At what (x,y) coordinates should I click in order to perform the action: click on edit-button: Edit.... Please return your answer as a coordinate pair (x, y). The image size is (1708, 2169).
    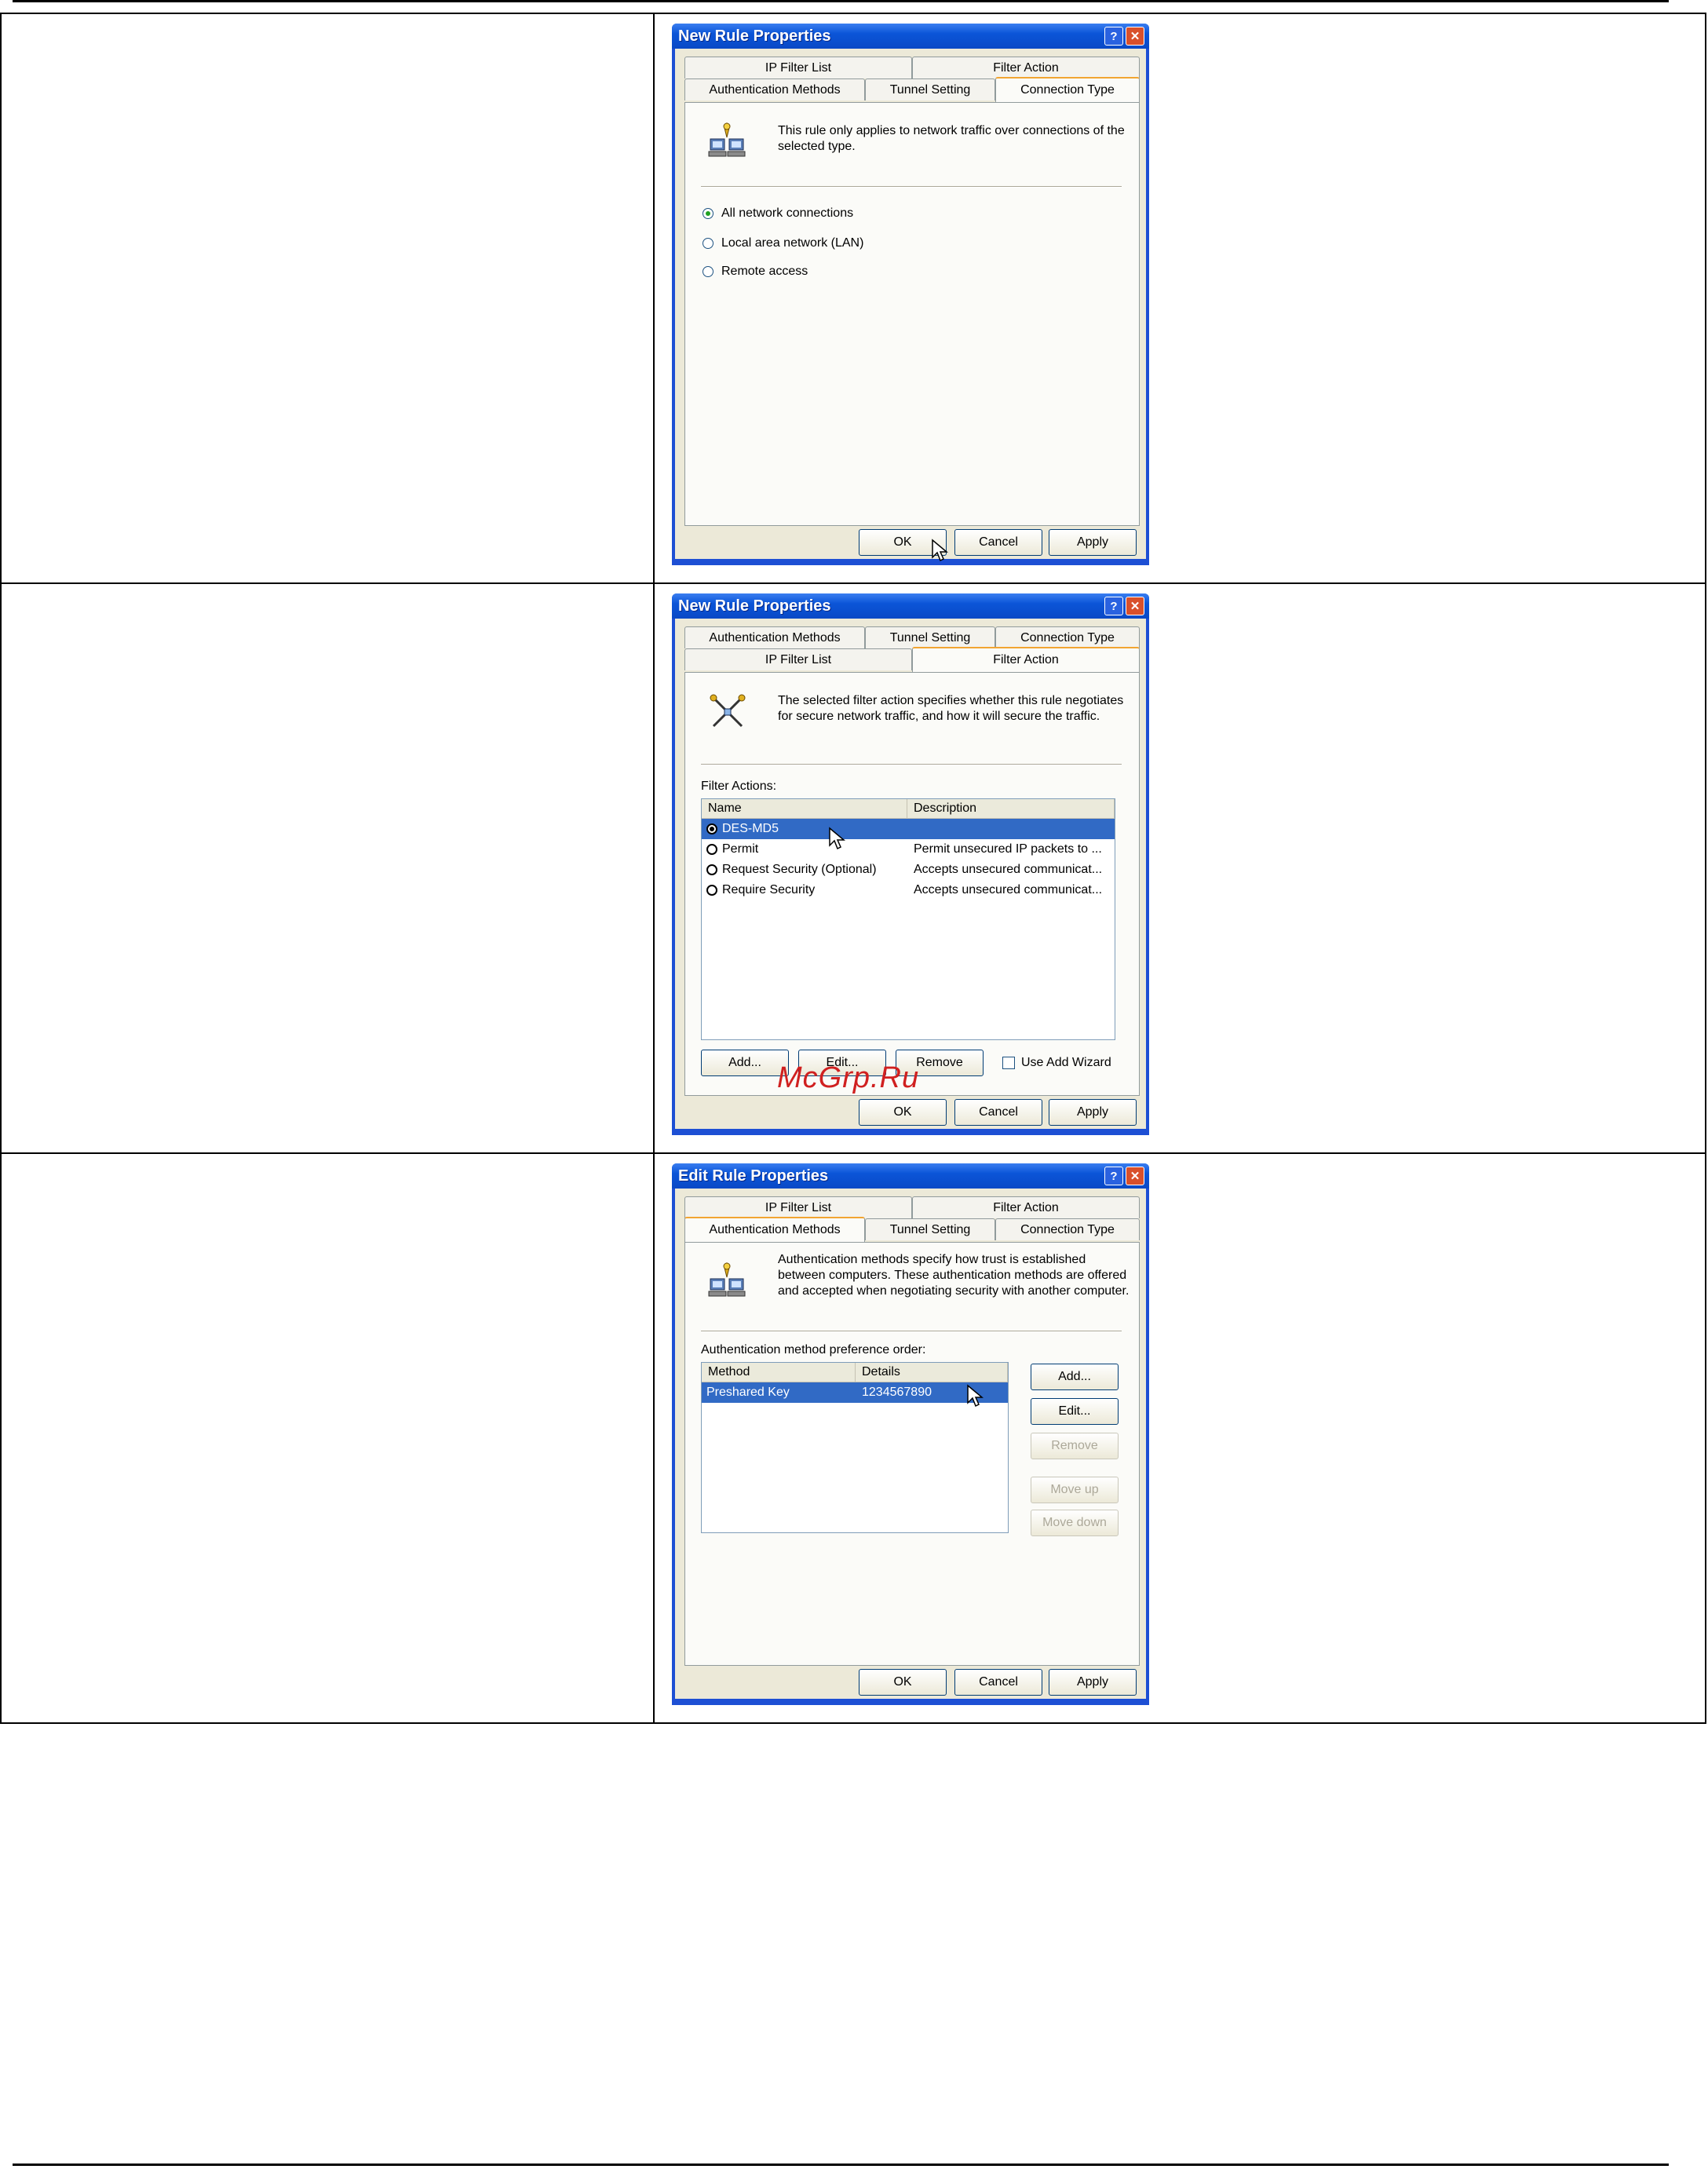
    Looking at the image, I should click on (1075, 1411).